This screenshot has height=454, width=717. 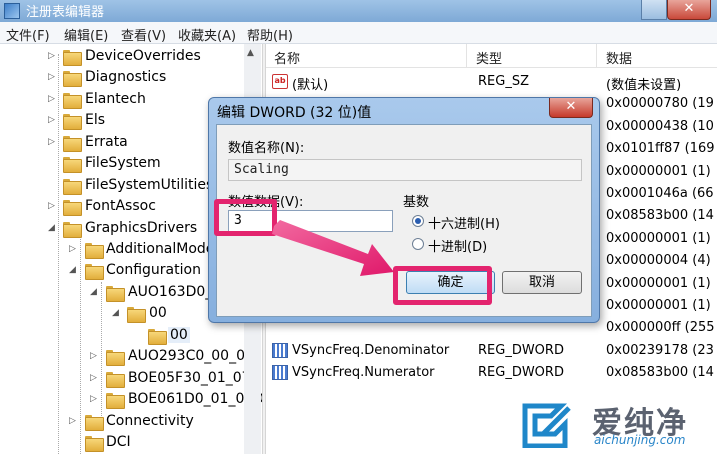 I want to click on menu-file: 文件(F), so click(x=28, y=34).